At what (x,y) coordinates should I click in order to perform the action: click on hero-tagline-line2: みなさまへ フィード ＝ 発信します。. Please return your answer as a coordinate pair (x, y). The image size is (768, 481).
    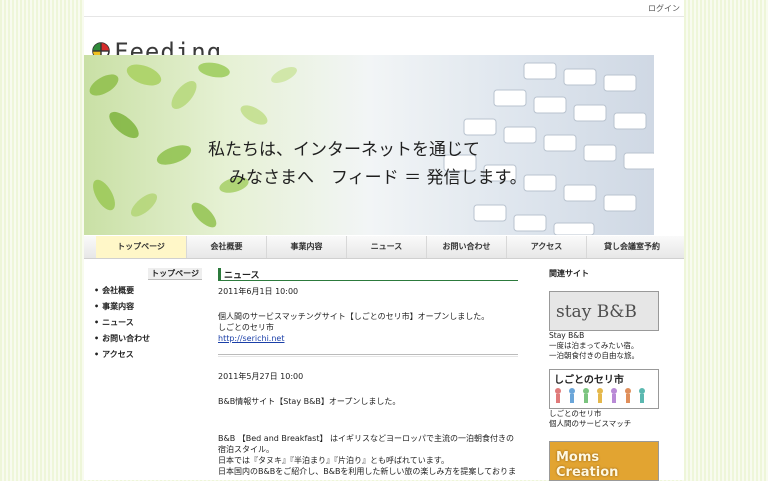
    Looking at the image, I should click on (378, 178).